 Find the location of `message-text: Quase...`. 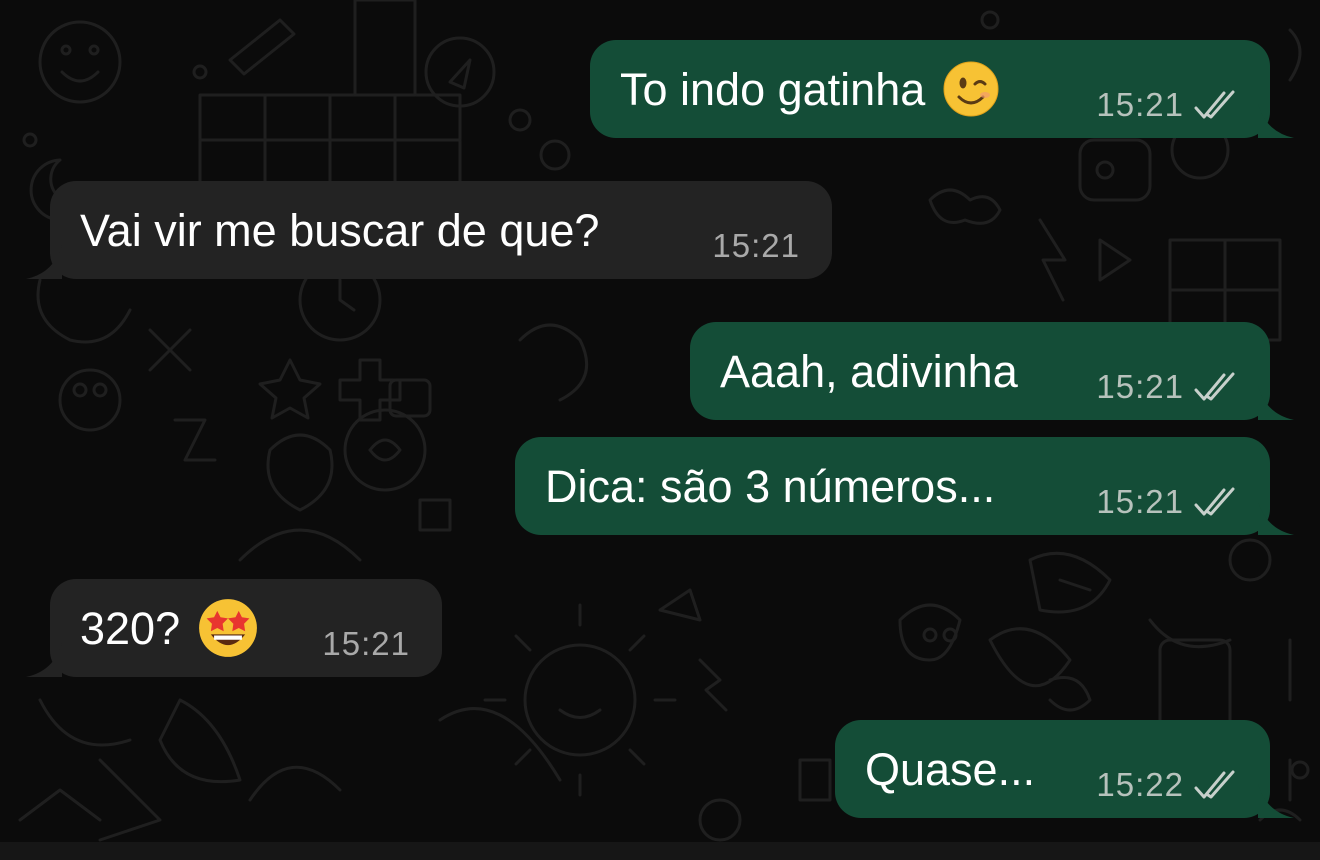

message-text: Quase... is located at coordinates (950, 769).